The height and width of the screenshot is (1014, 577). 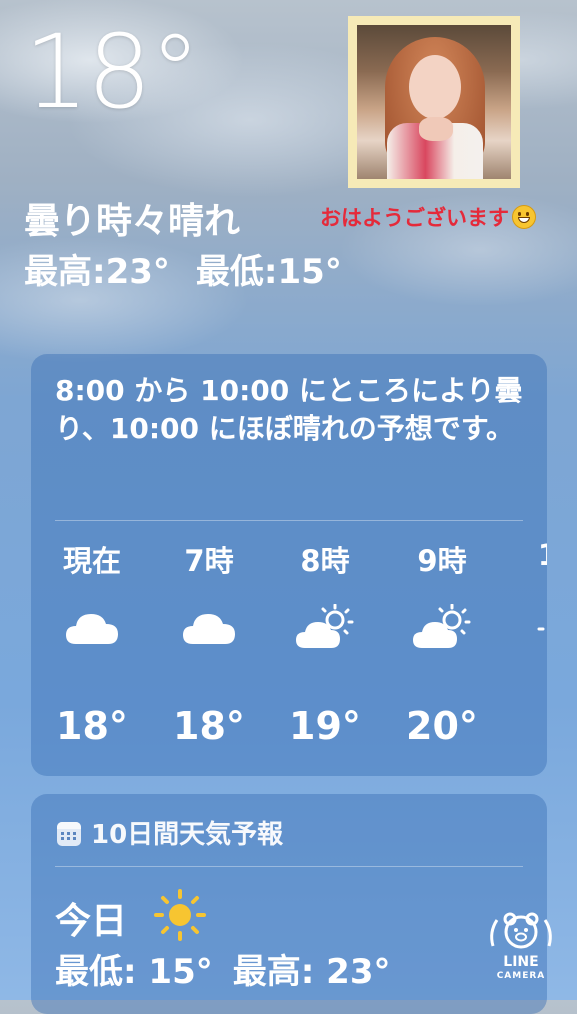 What do you see at coordinates (132, 221) in the screenshot?
I see `condition-text: 曇り時々晴れ` at bounding box center [132, 221].